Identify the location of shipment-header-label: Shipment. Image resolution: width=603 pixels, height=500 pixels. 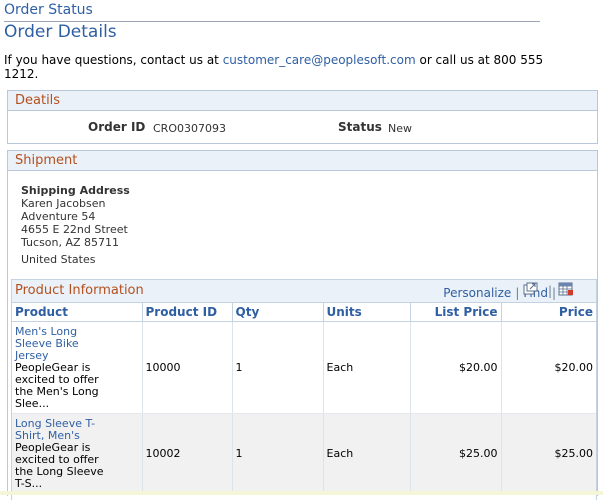
(46, 160).